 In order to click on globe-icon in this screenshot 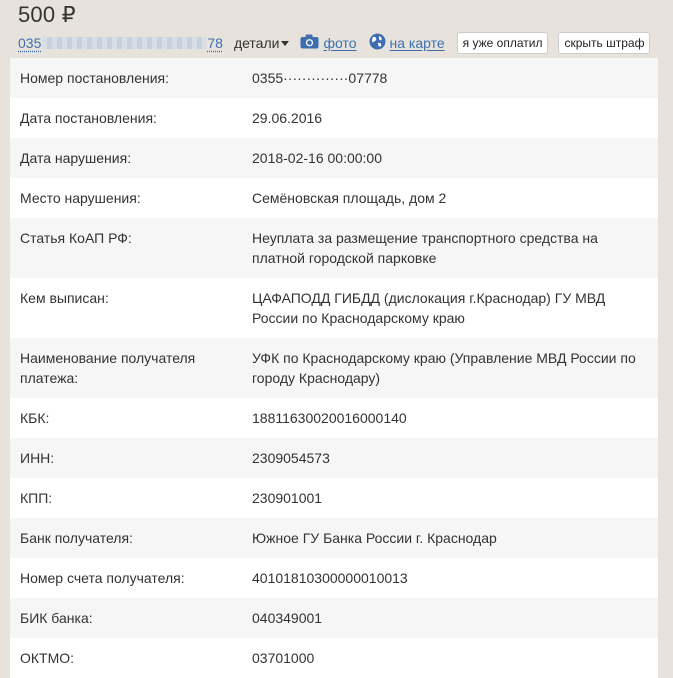, I will do `click(377, 43)`.